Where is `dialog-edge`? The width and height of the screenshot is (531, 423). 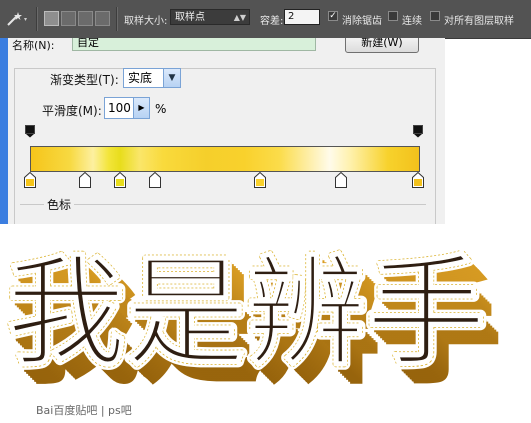
dialog-edge is located at coordinates (4, 131).